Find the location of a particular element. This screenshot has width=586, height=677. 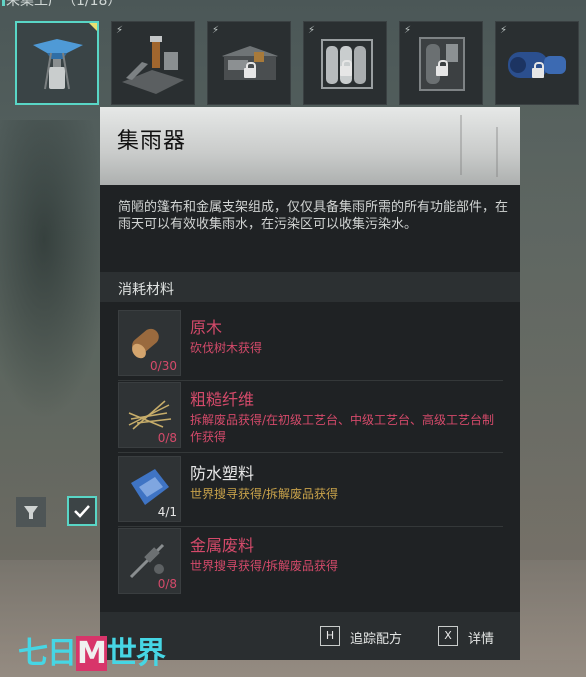

watermark-logo: 七日M世界 is located at coordinates (92, 649).